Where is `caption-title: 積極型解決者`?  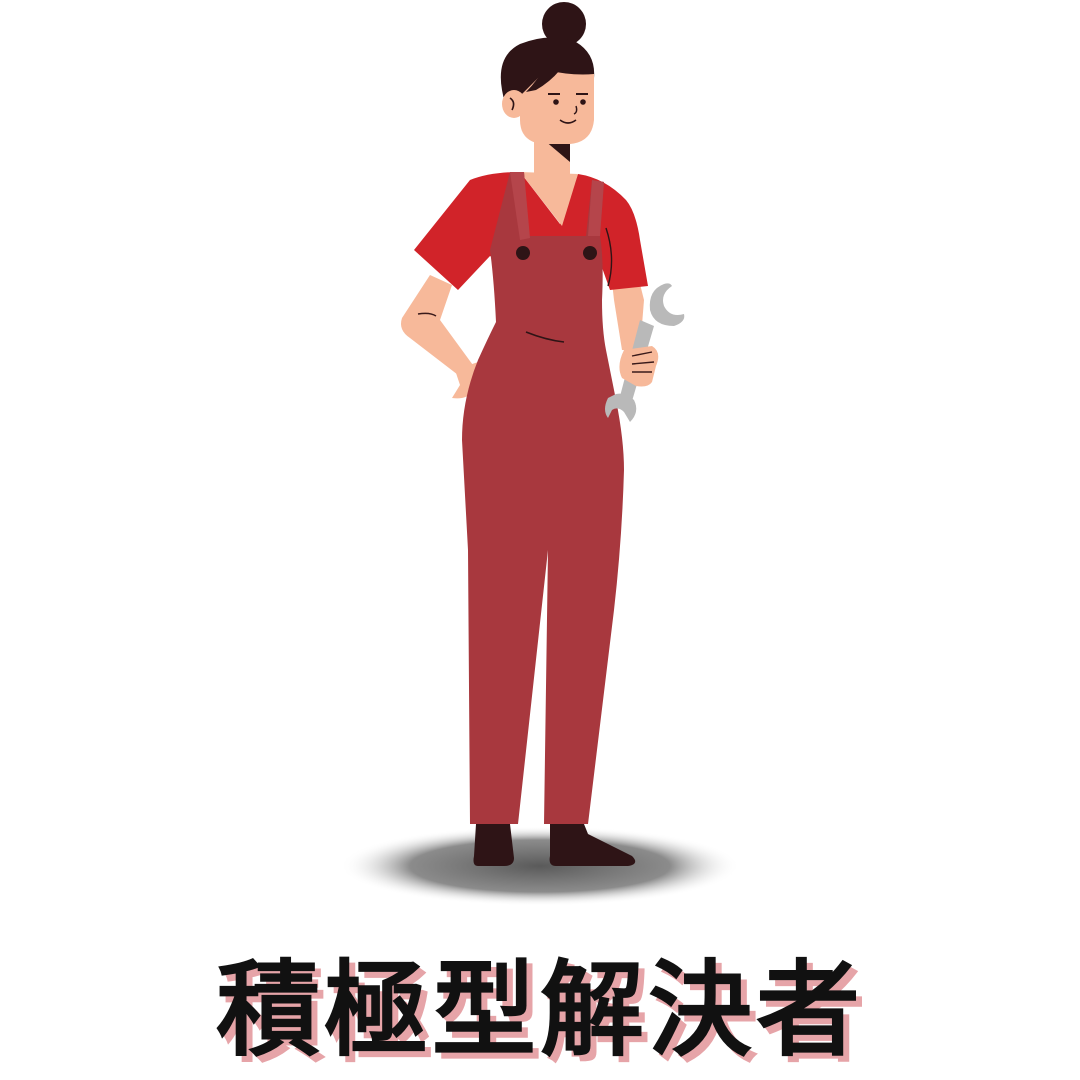 caption-title: 積極型解決者 is located at coordinates (539, 1010).